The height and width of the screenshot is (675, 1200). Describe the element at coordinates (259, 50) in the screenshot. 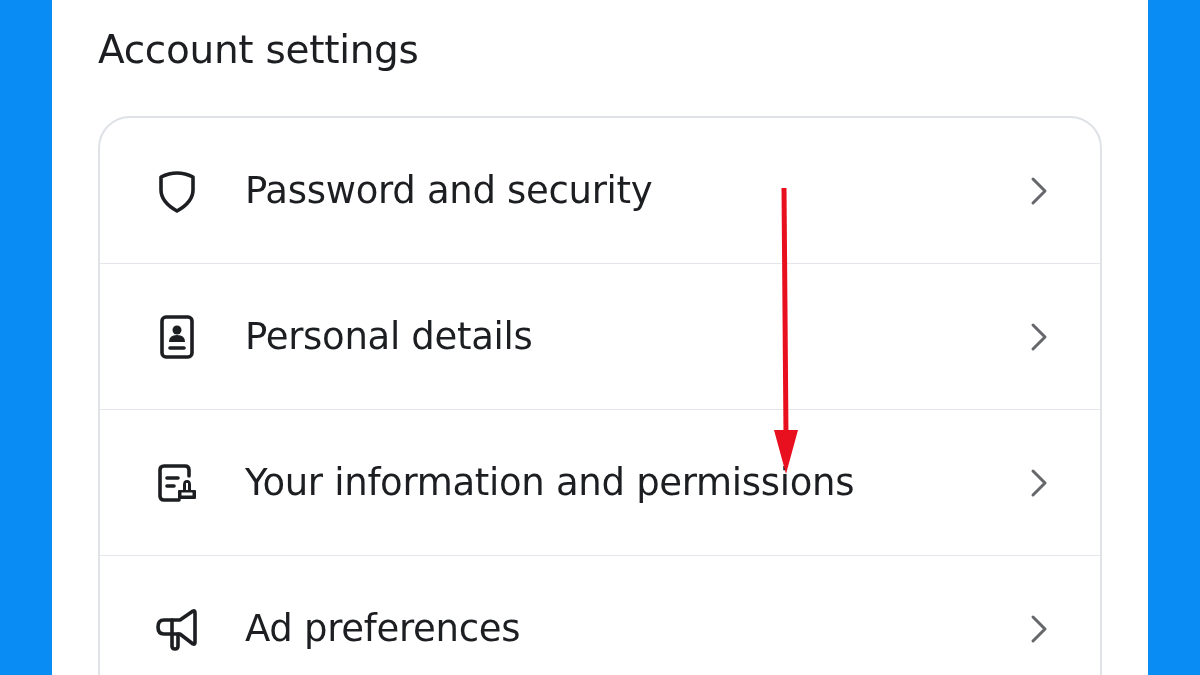

I see `page-title: Account settings` at that location.